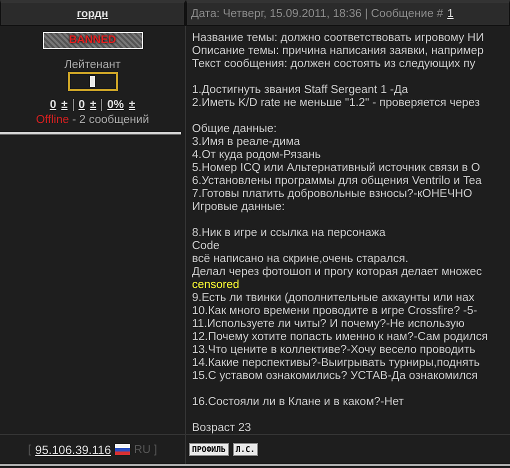 This screenshot has width=510, height=468. I want to click on message-line: 13.Что цените в коллективе?-Хочу весело проводить, so click(334, 350).